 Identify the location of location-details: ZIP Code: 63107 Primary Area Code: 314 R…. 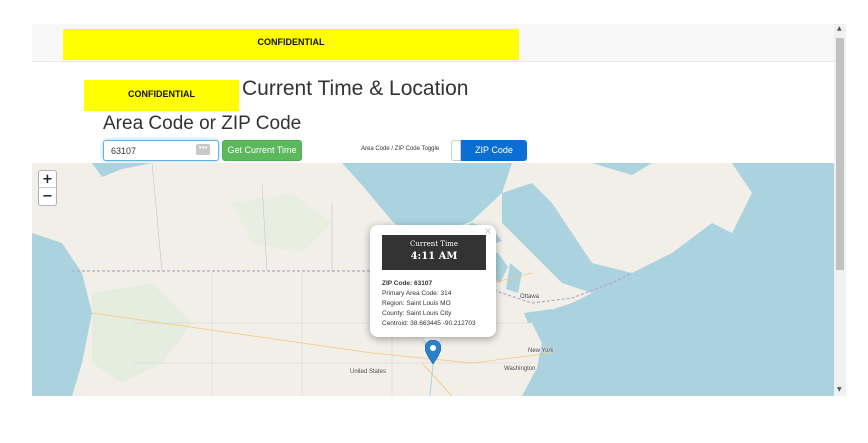
(429, 304).